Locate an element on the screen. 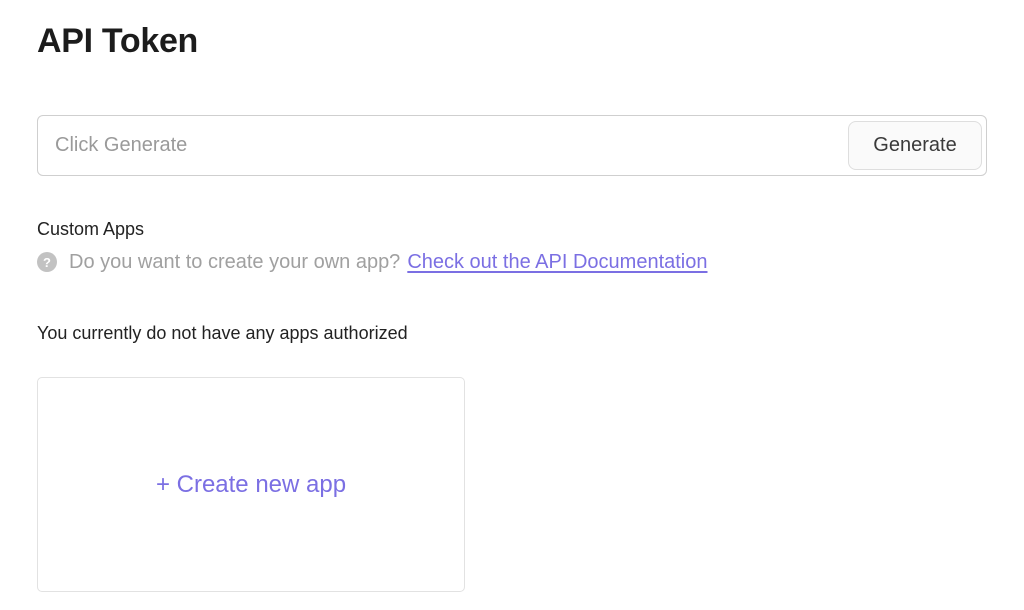 Image resolution: width=1024 pixels, height=610 pixels. question-circle-icon: ? is located at coordinates (47, 262).